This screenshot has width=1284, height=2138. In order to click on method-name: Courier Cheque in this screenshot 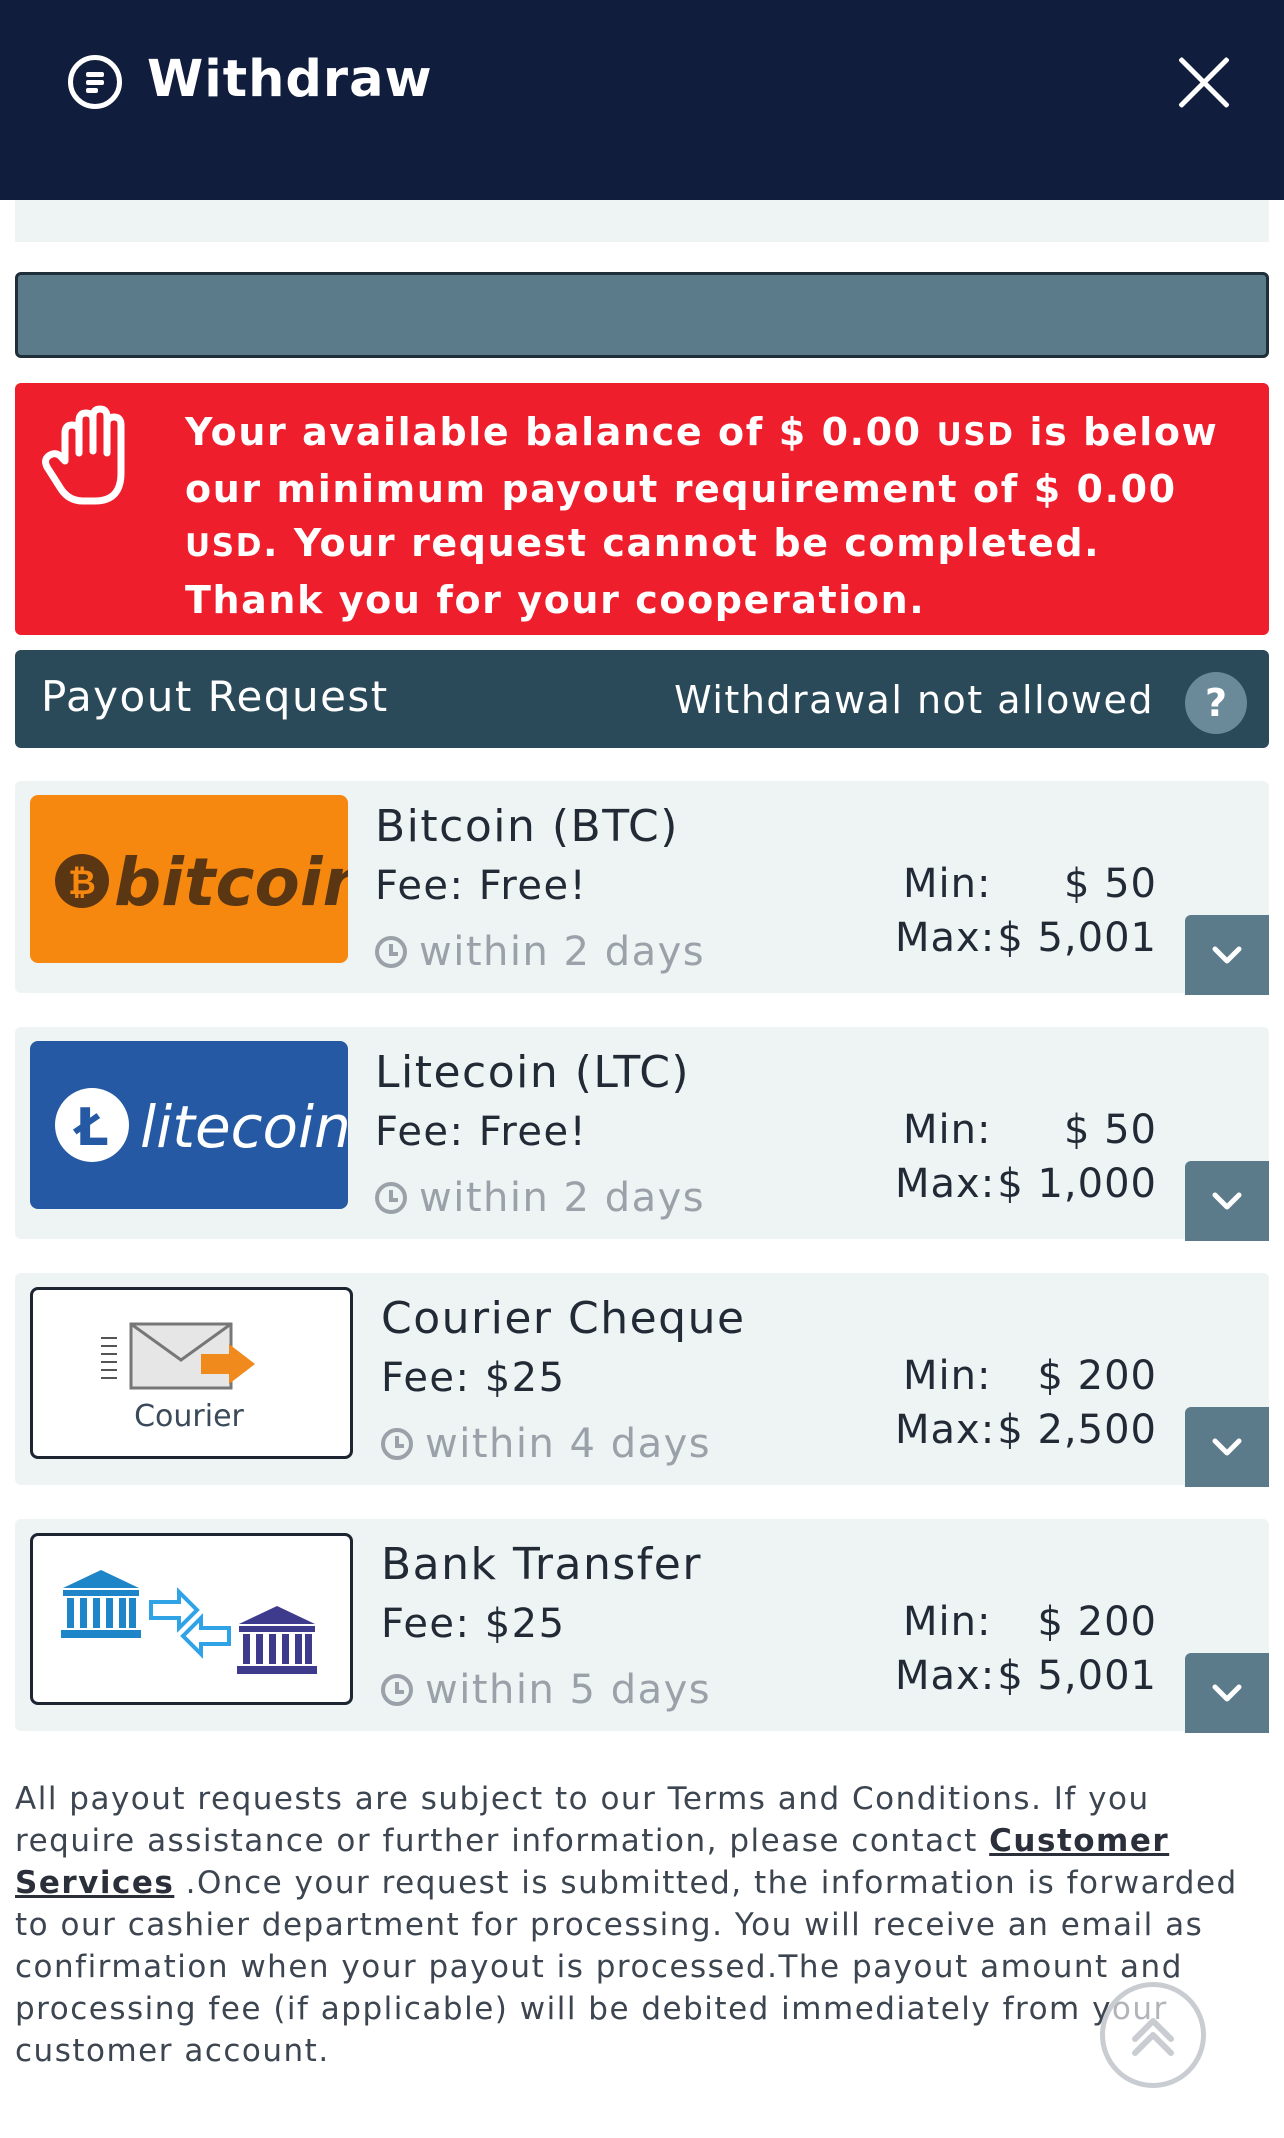, I will do `click(563, 1318)`.